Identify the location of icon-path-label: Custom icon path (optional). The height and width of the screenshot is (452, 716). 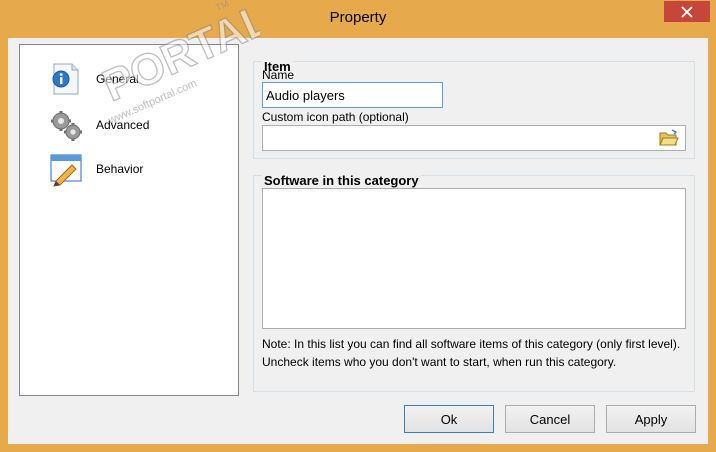
(335, 117).